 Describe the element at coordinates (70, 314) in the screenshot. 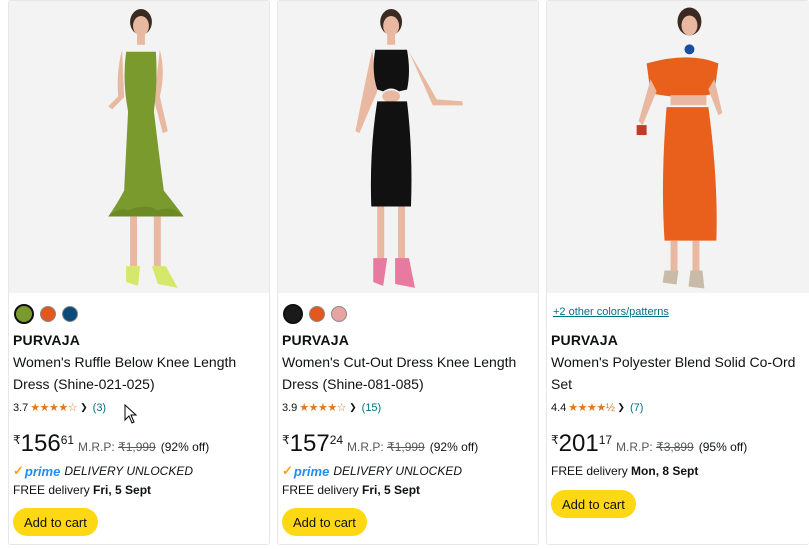

I see `swatch-blue` at that location.